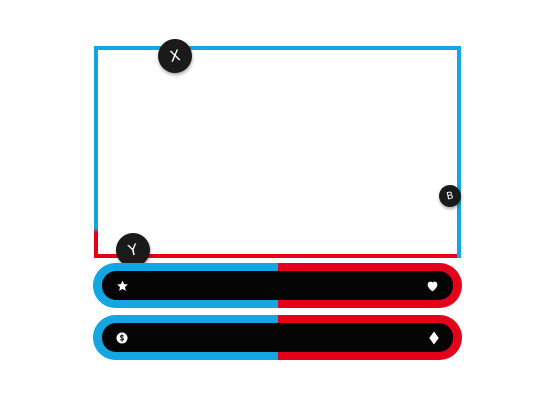 The image size is (550, 400). I want to click on heart-icon, so click(432, 286).